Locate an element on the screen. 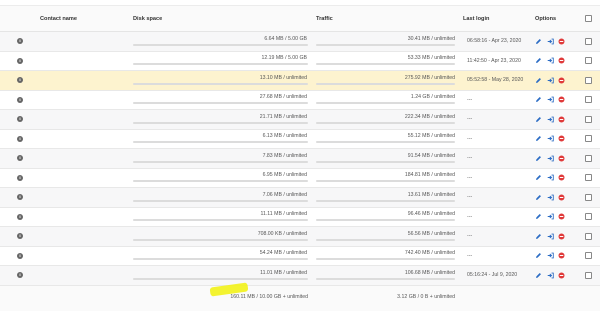  traffic-cell: 56.56 MB / unlimited is located at coordinates (389, 236).